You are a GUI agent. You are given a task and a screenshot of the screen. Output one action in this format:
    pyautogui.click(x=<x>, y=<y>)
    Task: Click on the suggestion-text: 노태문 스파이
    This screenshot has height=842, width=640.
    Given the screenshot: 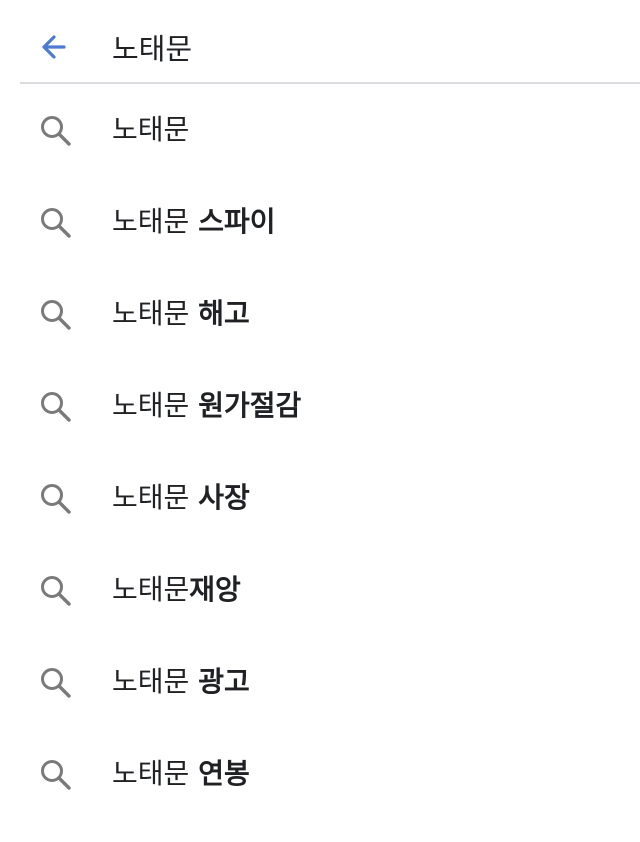 What is the action you would take?
    pyautogui.click(x=193, y=222)
    